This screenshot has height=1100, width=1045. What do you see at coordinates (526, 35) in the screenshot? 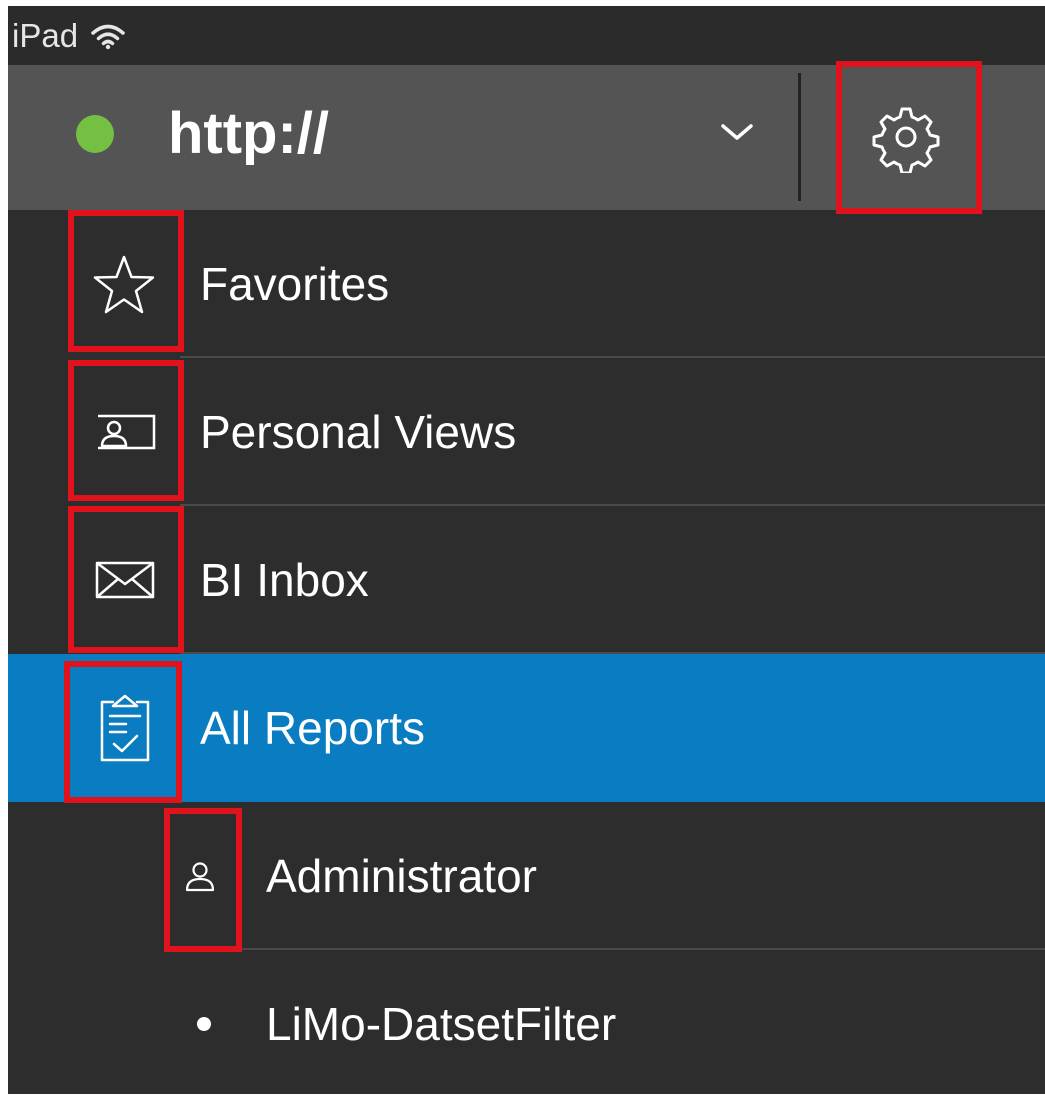
I see `status-bar: iPad` at bounding box center [526, 35].